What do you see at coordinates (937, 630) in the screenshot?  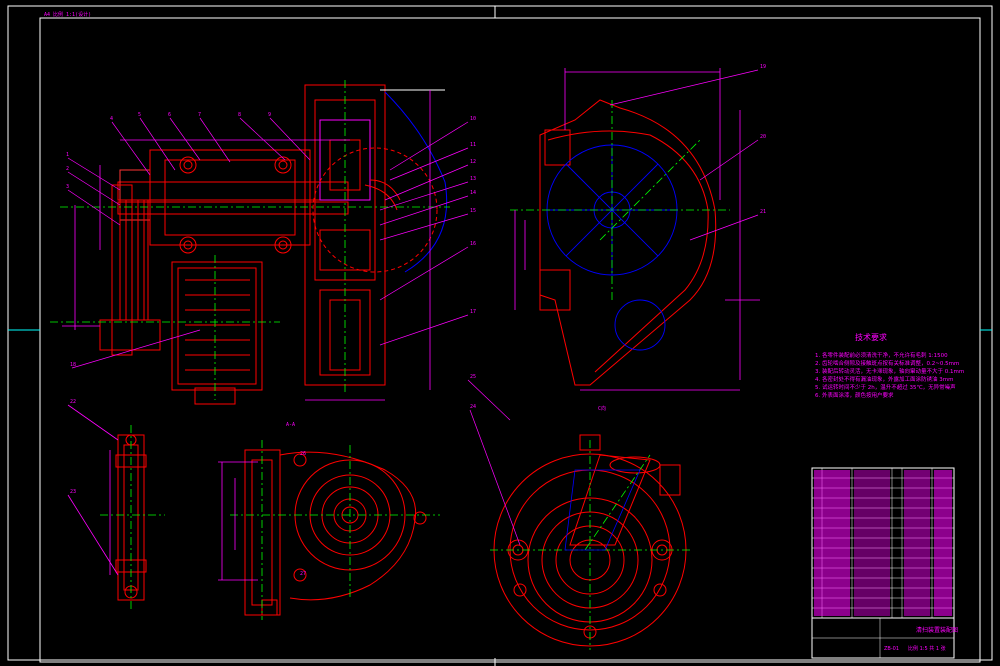 I see `drawing-name: 清扫装置装配图` at bounding box center [937, 630].